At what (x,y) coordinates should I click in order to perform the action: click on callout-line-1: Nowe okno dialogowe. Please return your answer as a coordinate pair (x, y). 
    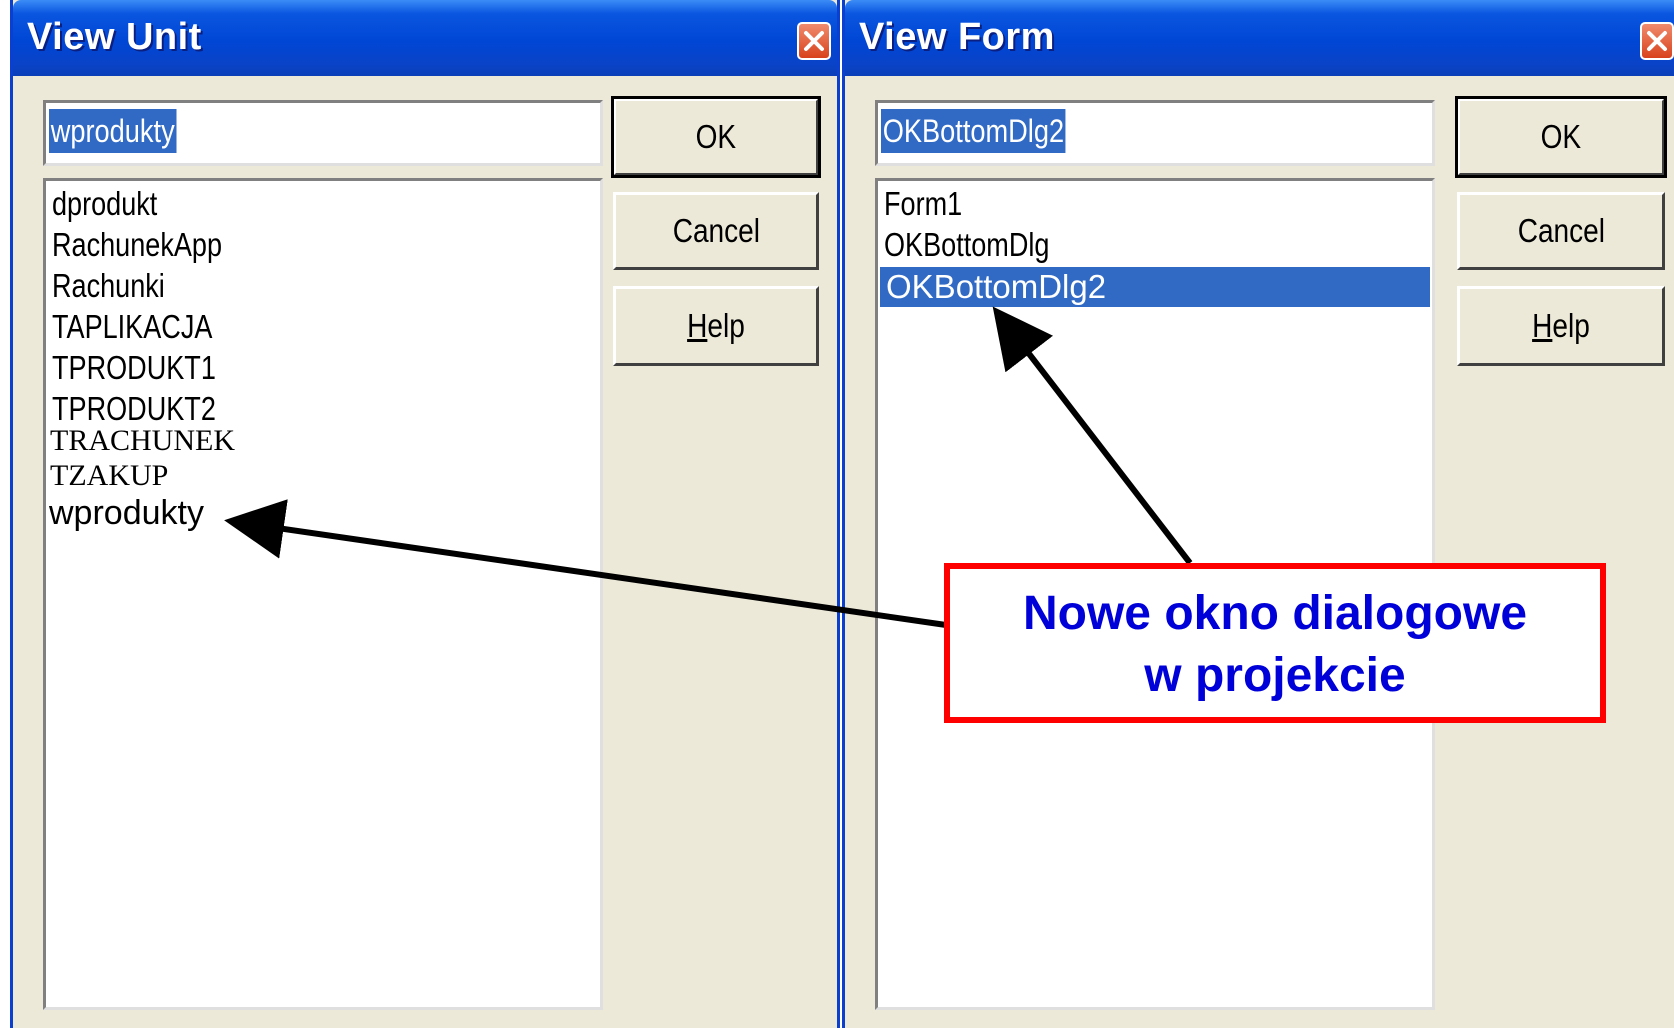
    Looking at the image, I should click on (1275, 613).